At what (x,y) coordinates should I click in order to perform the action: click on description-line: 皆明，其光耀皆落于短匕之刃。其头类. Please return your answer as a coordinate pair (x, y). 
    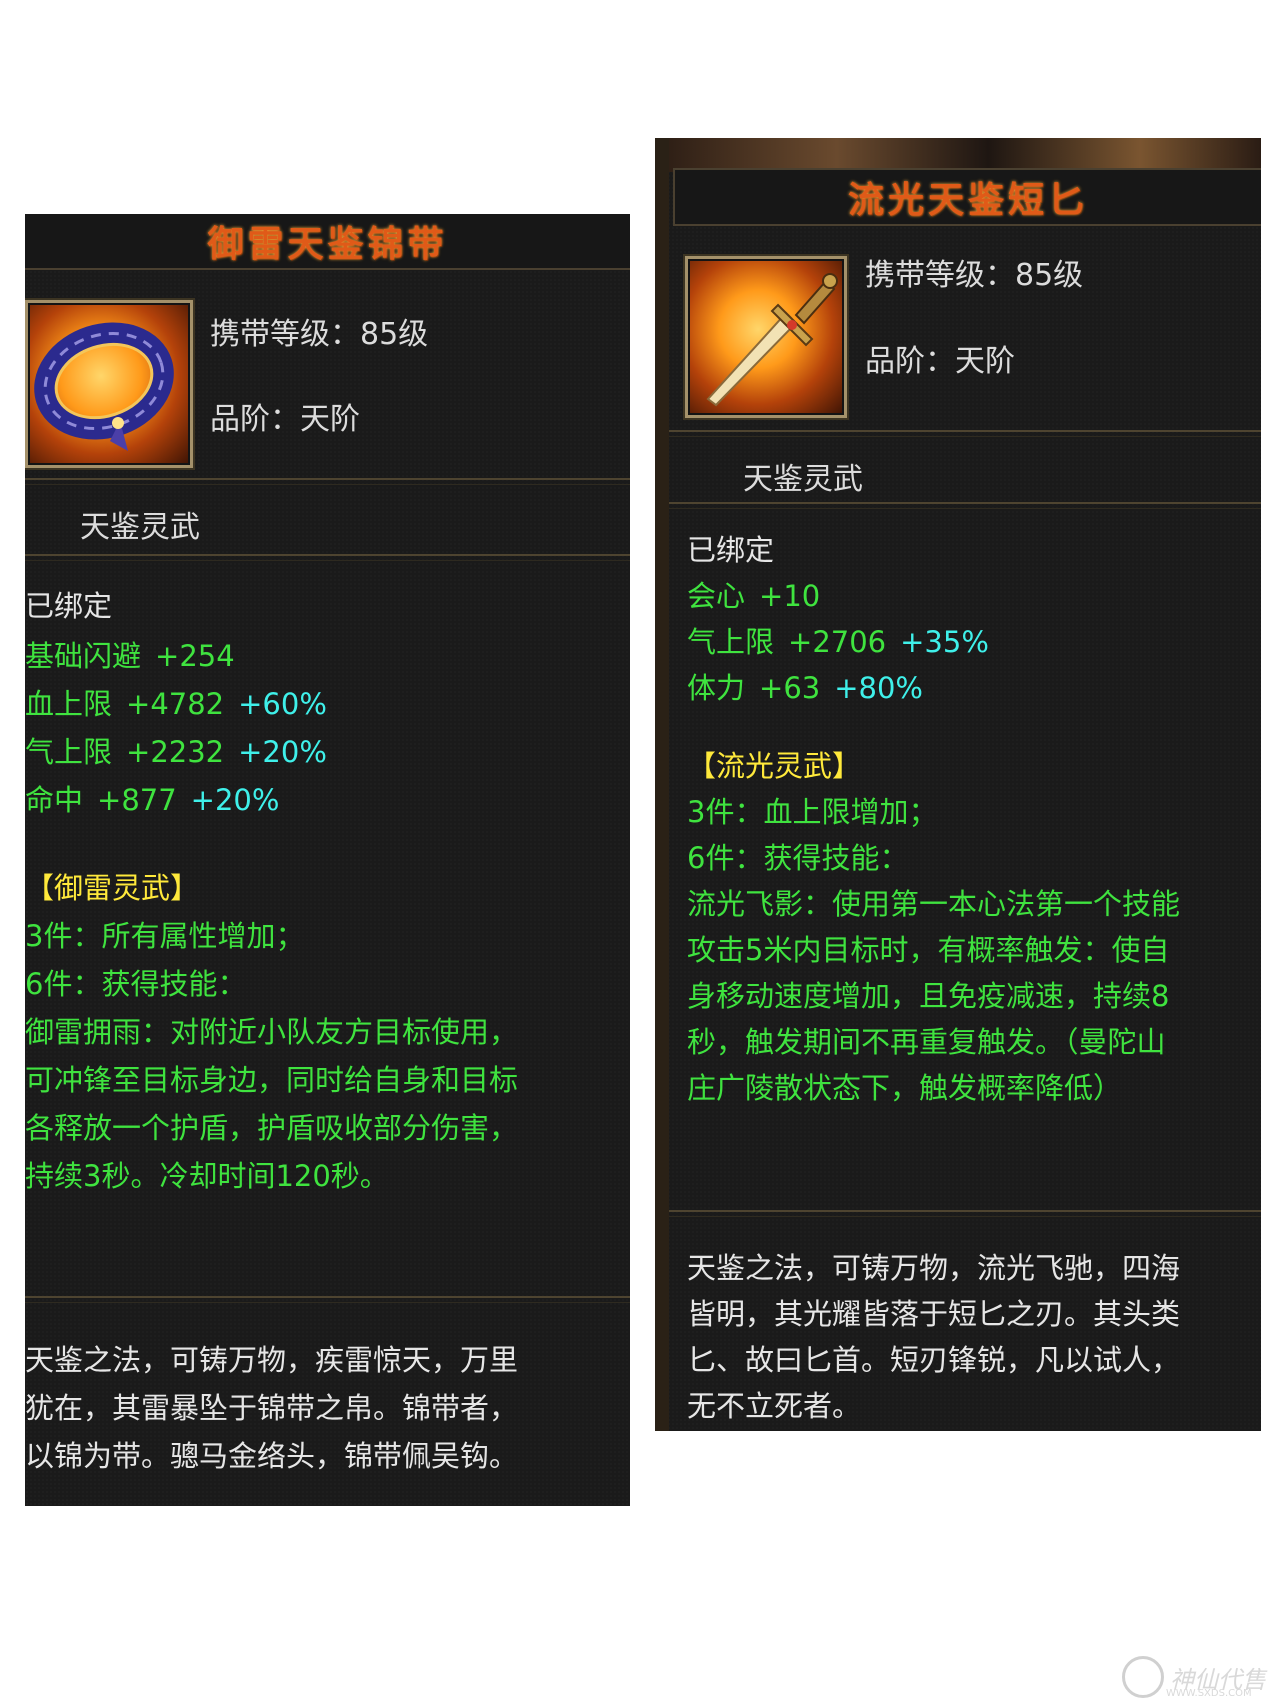
    Looking at the image, I should click on (934, 1314).